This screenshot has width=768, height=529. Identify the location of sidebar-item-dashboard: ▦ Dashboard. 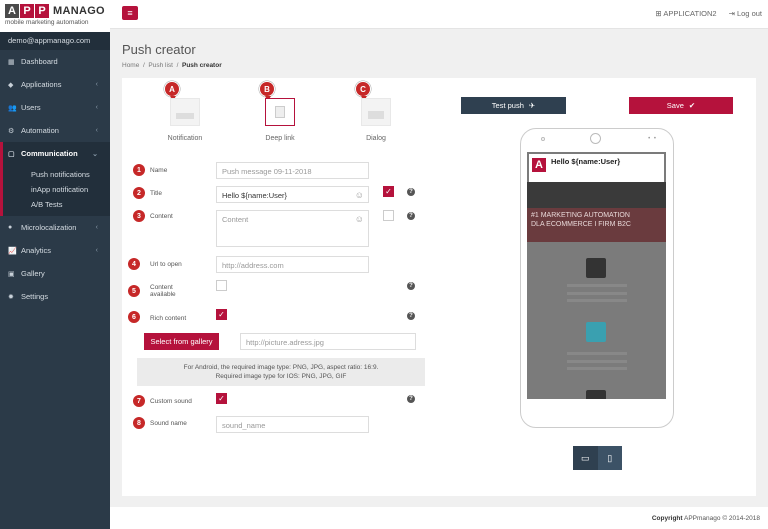
(55, 61).